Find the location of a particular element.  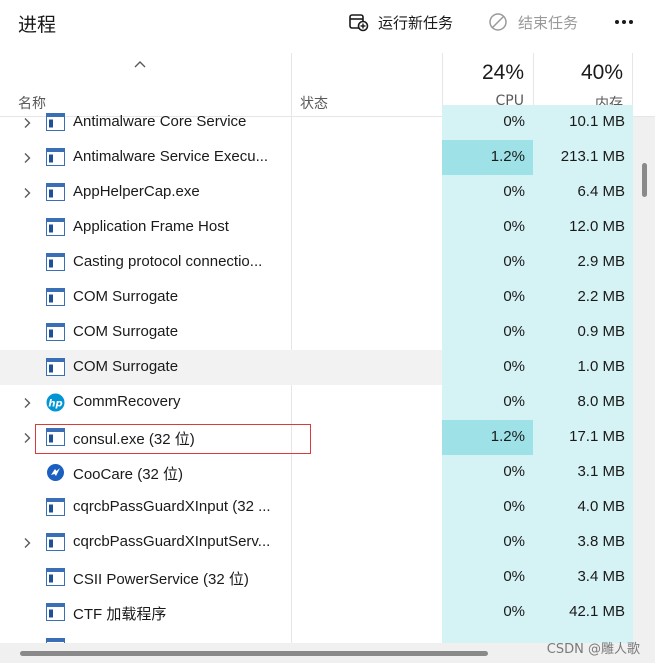

memory-cell: 3.8 MB is located at coordinates (583, 542).